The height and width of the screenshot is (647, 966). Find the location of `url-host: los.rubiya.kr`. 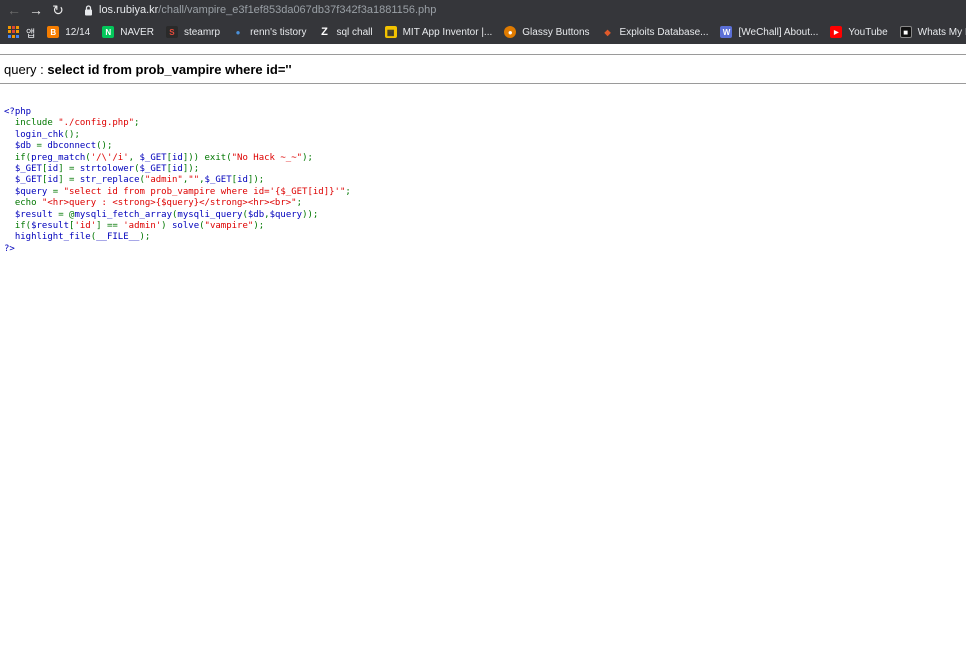

url-host: los.rubiya.kr is located at coordinates (129, 10).